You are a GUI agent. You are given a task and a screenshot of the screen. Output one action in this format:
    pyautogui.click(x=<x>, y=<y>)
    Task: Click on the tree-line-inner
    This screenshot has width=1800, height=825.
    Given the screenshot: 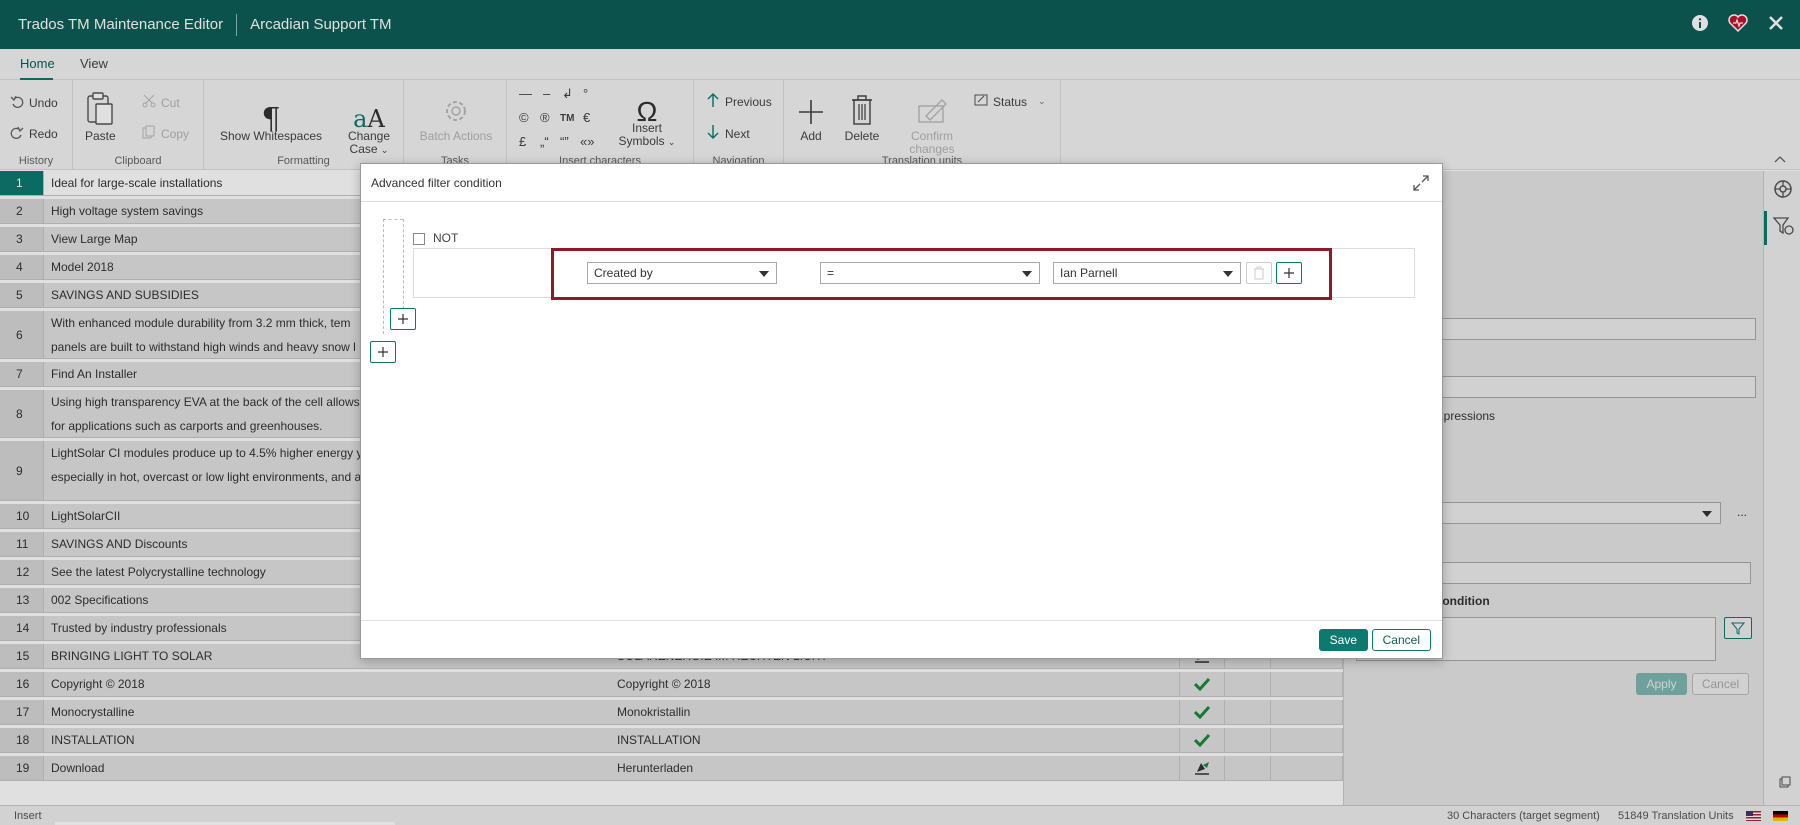 What is the action you would take?
    pyautogui.click(x=403, y=264)
    